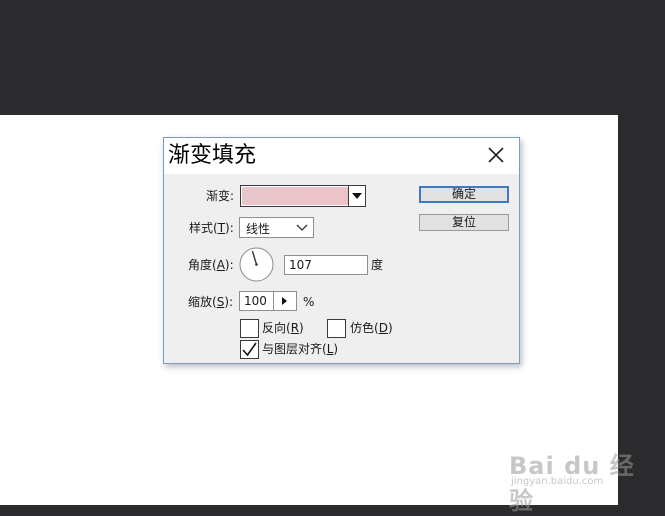 Image resolution: width=665 pixels, height=516 pixels. What do you see at coordinates (256, 264) in the screenshot?
I see `angle-dial` at bounding box center [256, 264].